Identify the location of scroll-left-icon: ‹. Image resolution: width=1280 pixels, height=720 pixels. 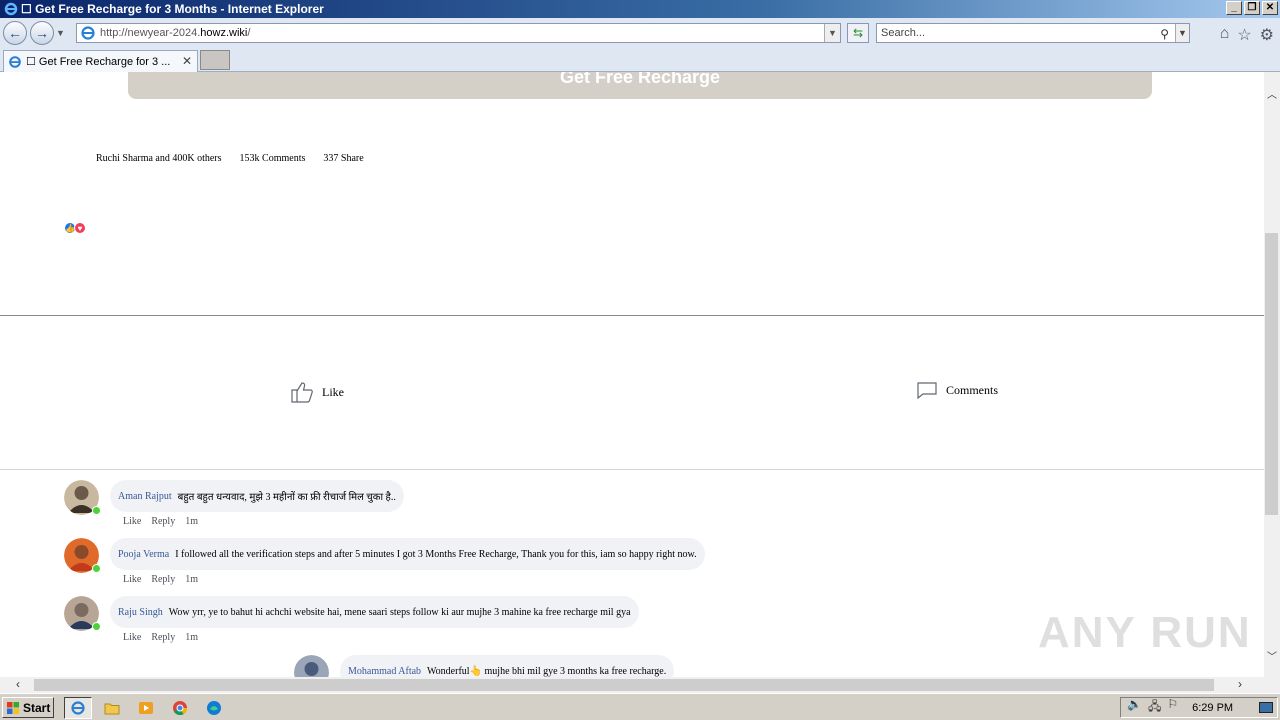
(18, 684).